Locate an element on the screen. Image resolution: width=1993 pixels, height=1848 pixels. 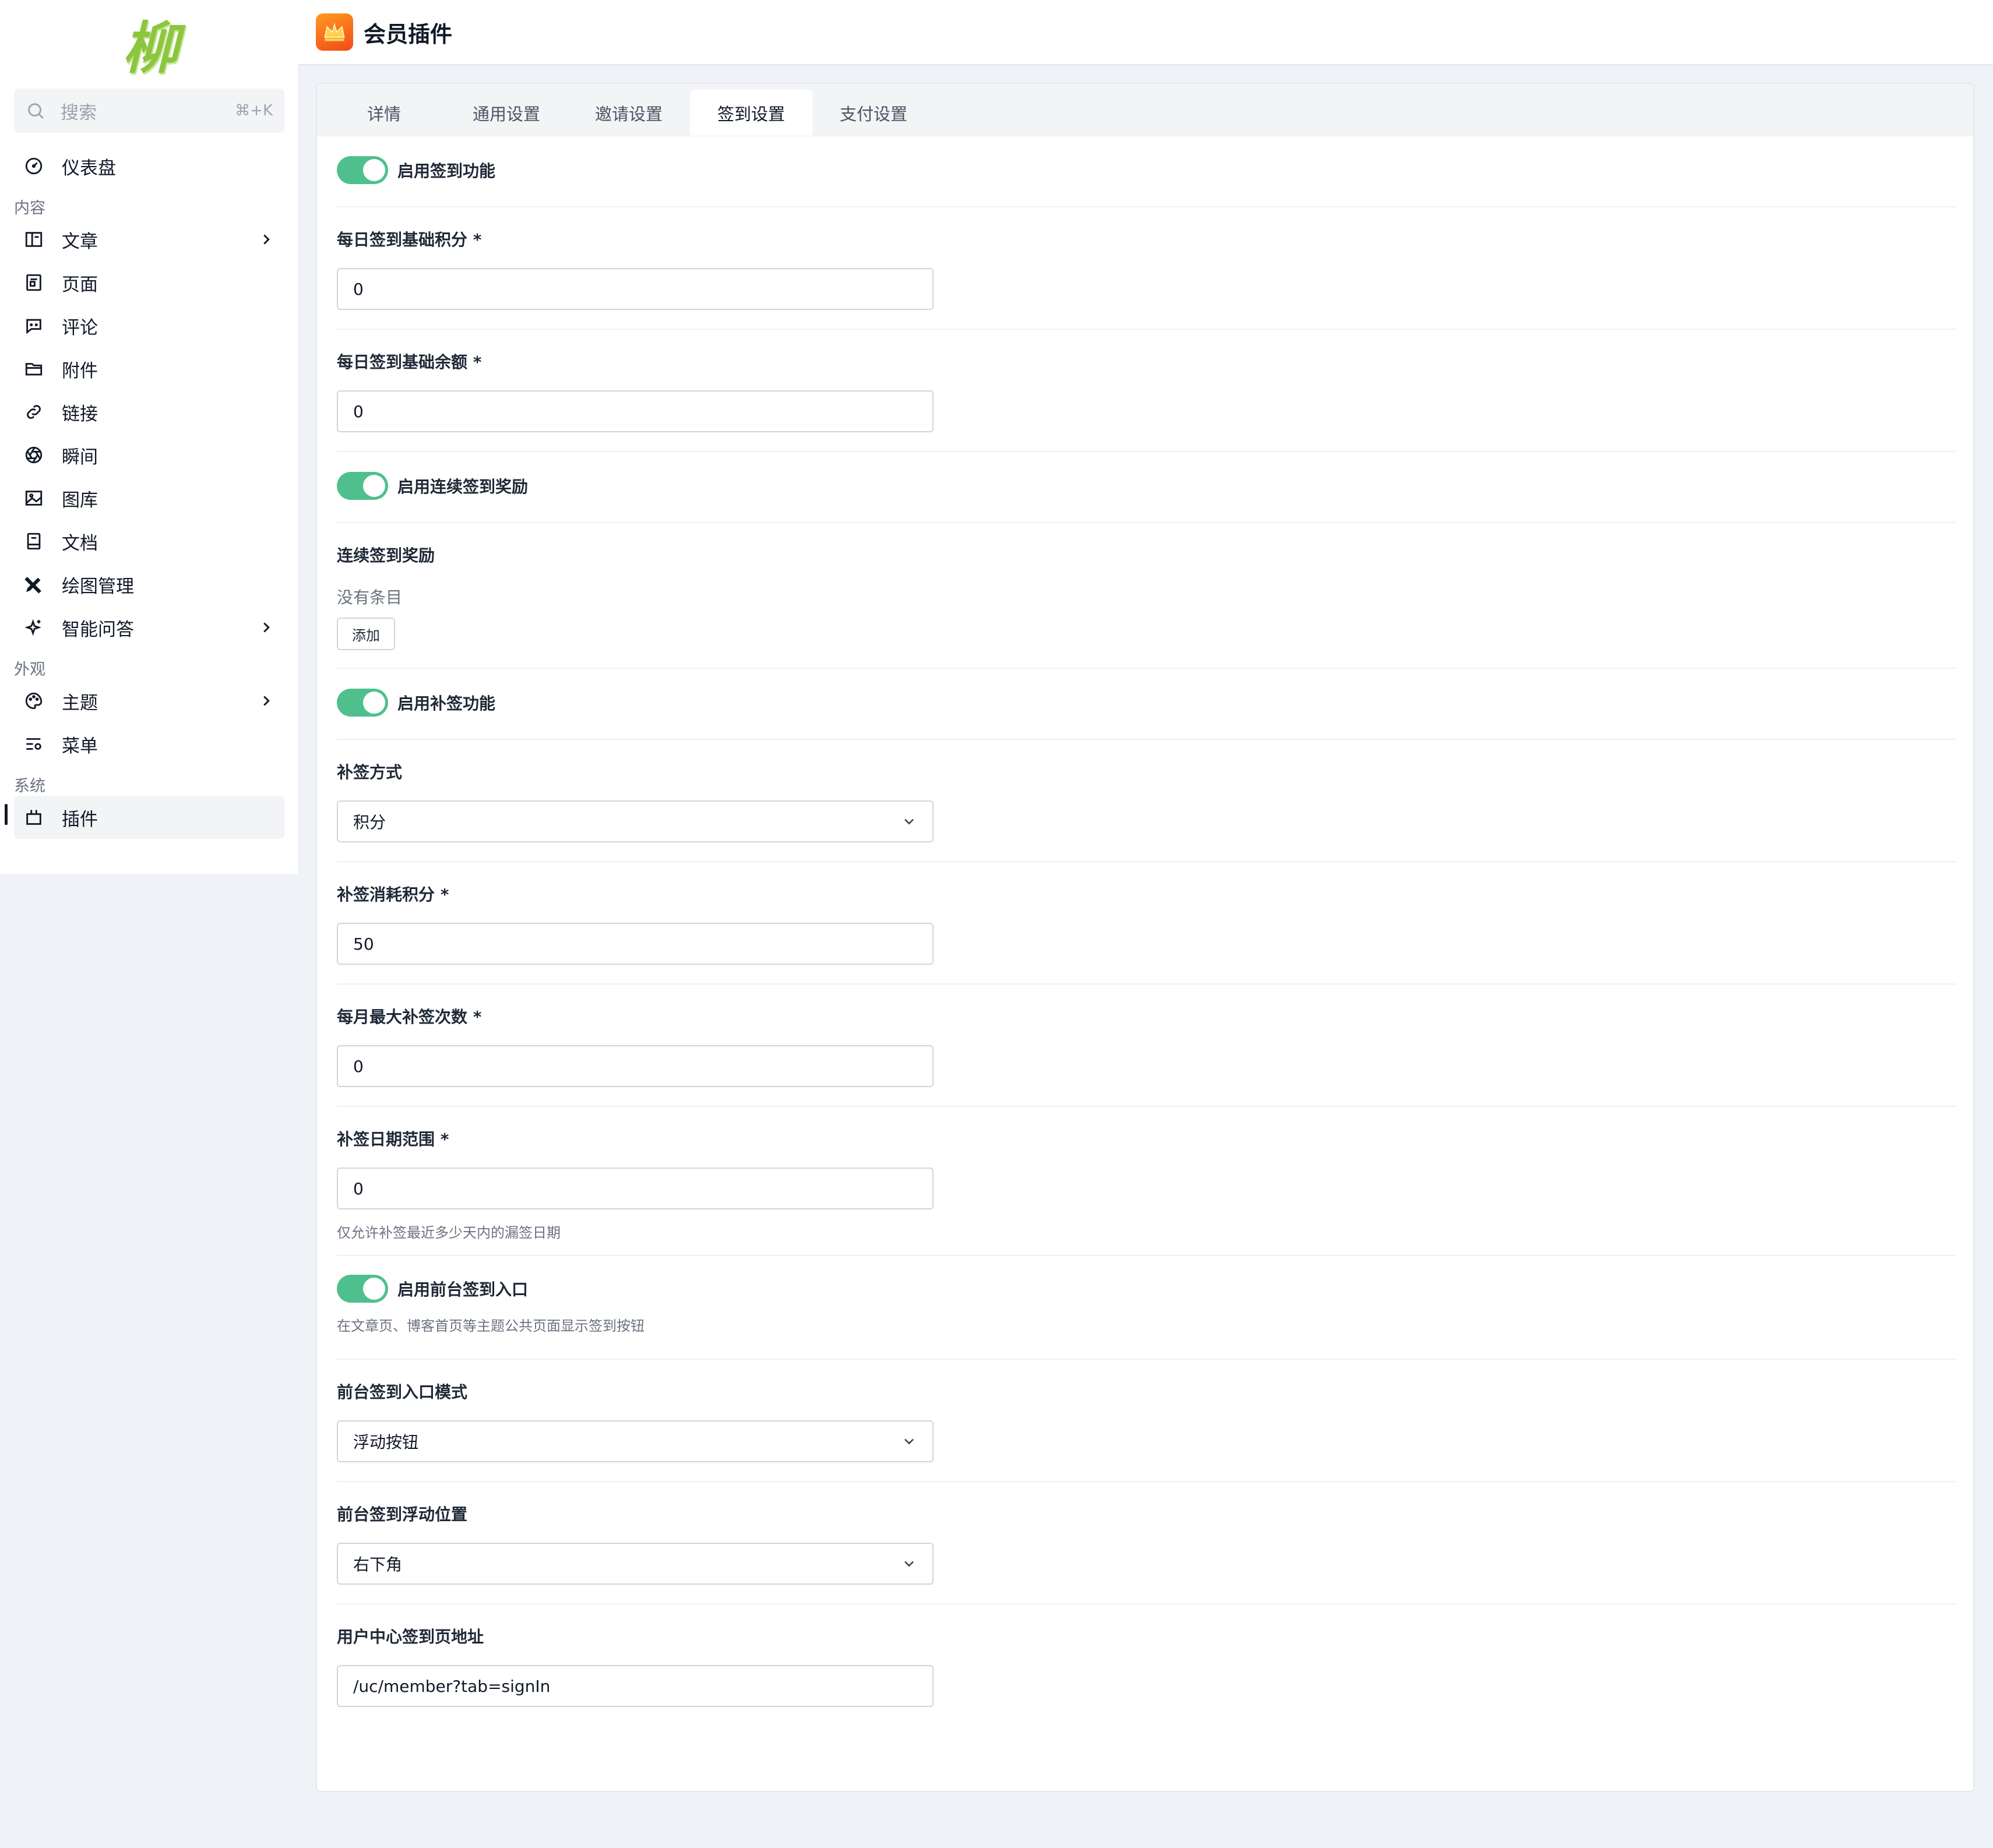
sidebar-item-gallery: 图库 is located at coordinates (149, 498).